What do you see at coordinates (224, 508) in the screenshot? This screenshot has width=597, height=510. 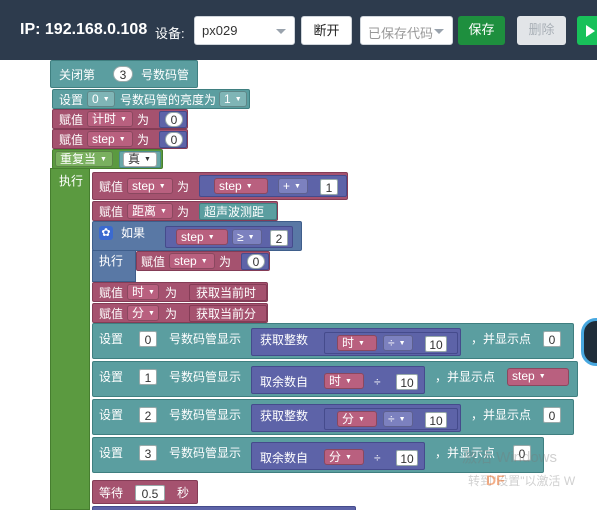 I see `next-block-peek` at bounding box center [224, 508].